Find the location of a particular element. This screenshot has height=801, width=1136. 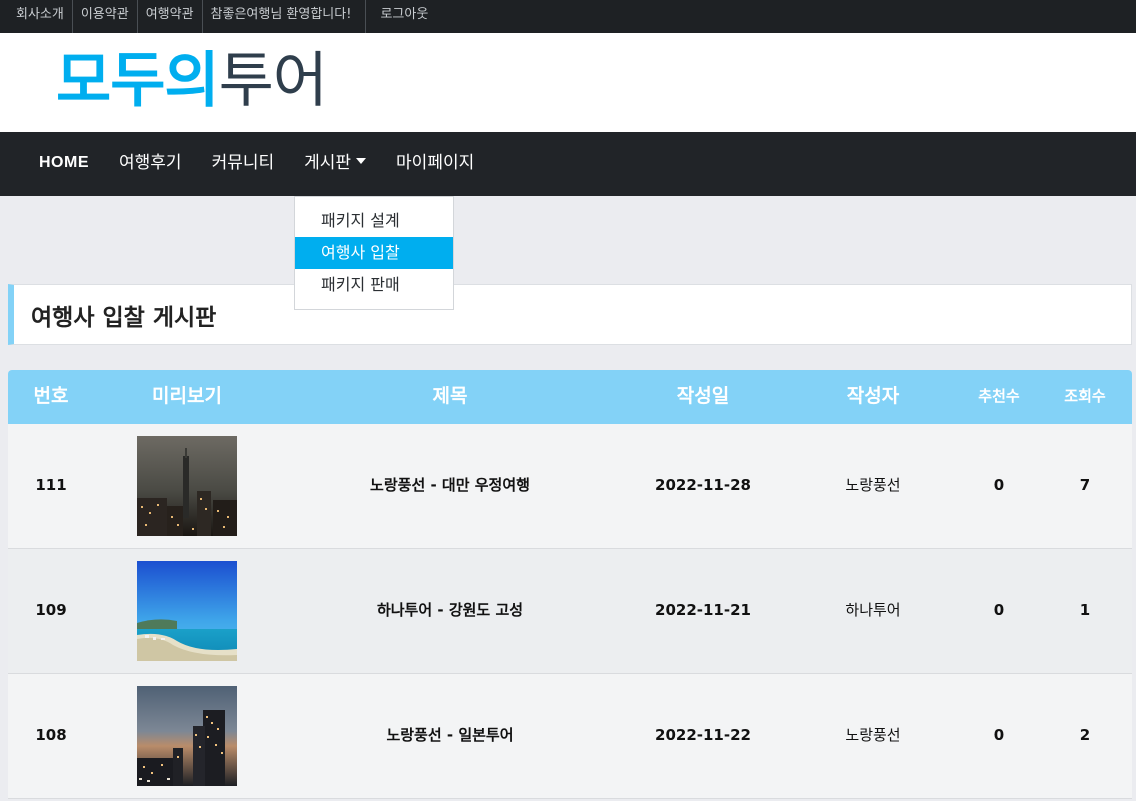

dropdown-item-package-sale: 패키지 판매 is located at coordinates (374, 285).